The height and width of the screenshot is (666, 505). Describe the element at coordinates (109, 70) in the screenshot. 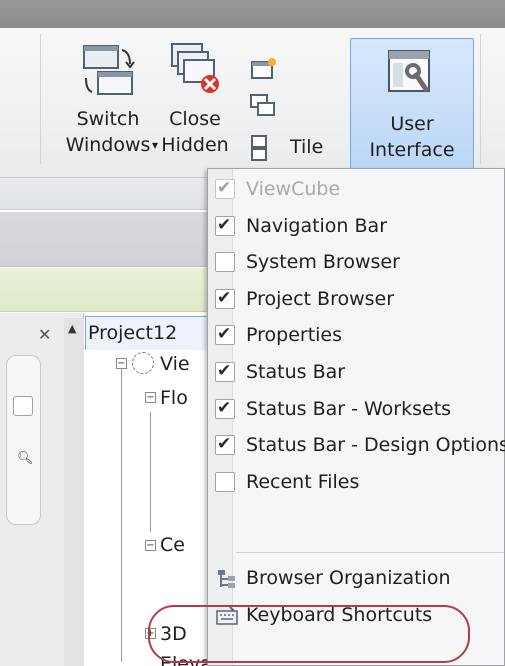

I see `switch-windows-icon` at that location.